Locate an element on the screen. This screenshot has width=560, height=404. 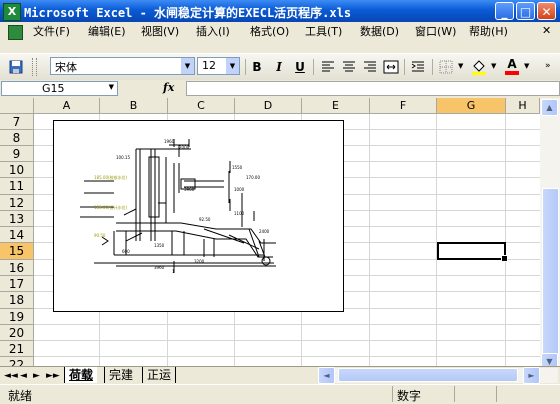
sheet-tab: 完建 is located at coordinates (120, 375).